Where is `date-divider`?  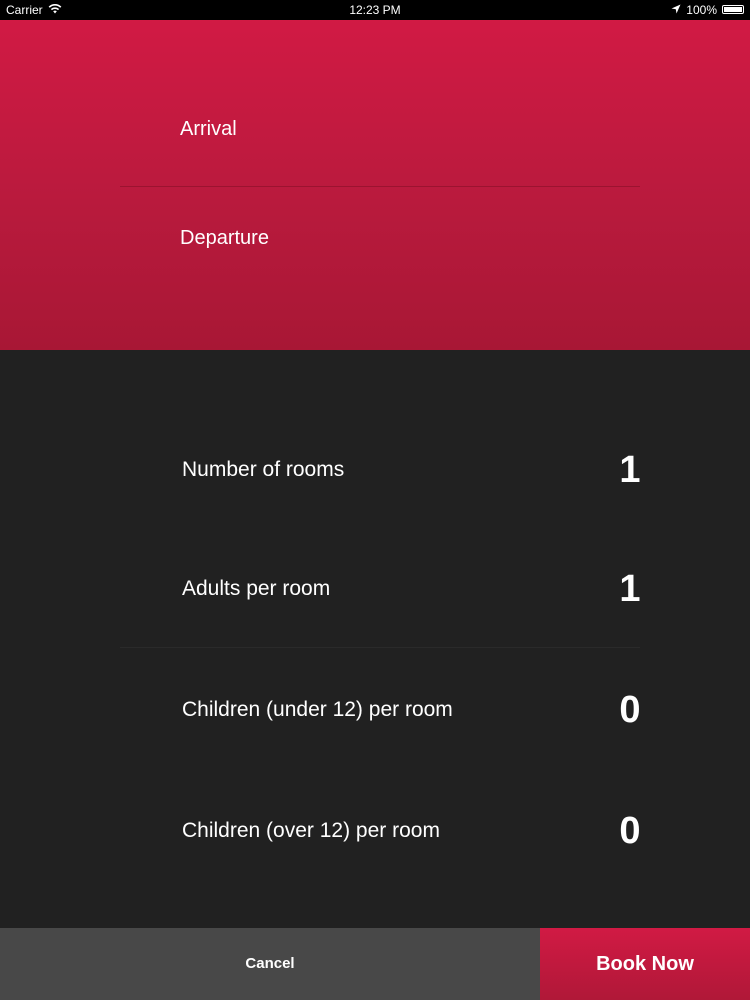
date-divider is located at coordinates (380, 186).